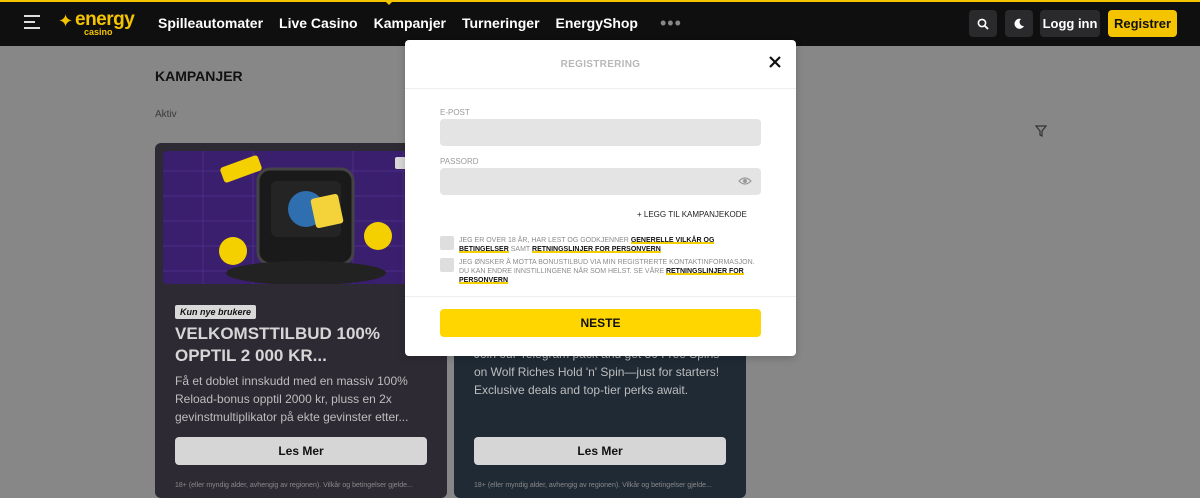 This screenshot has height=498, width=1200. I want to click on logo-star-icon: ✦, so click(66, 21).